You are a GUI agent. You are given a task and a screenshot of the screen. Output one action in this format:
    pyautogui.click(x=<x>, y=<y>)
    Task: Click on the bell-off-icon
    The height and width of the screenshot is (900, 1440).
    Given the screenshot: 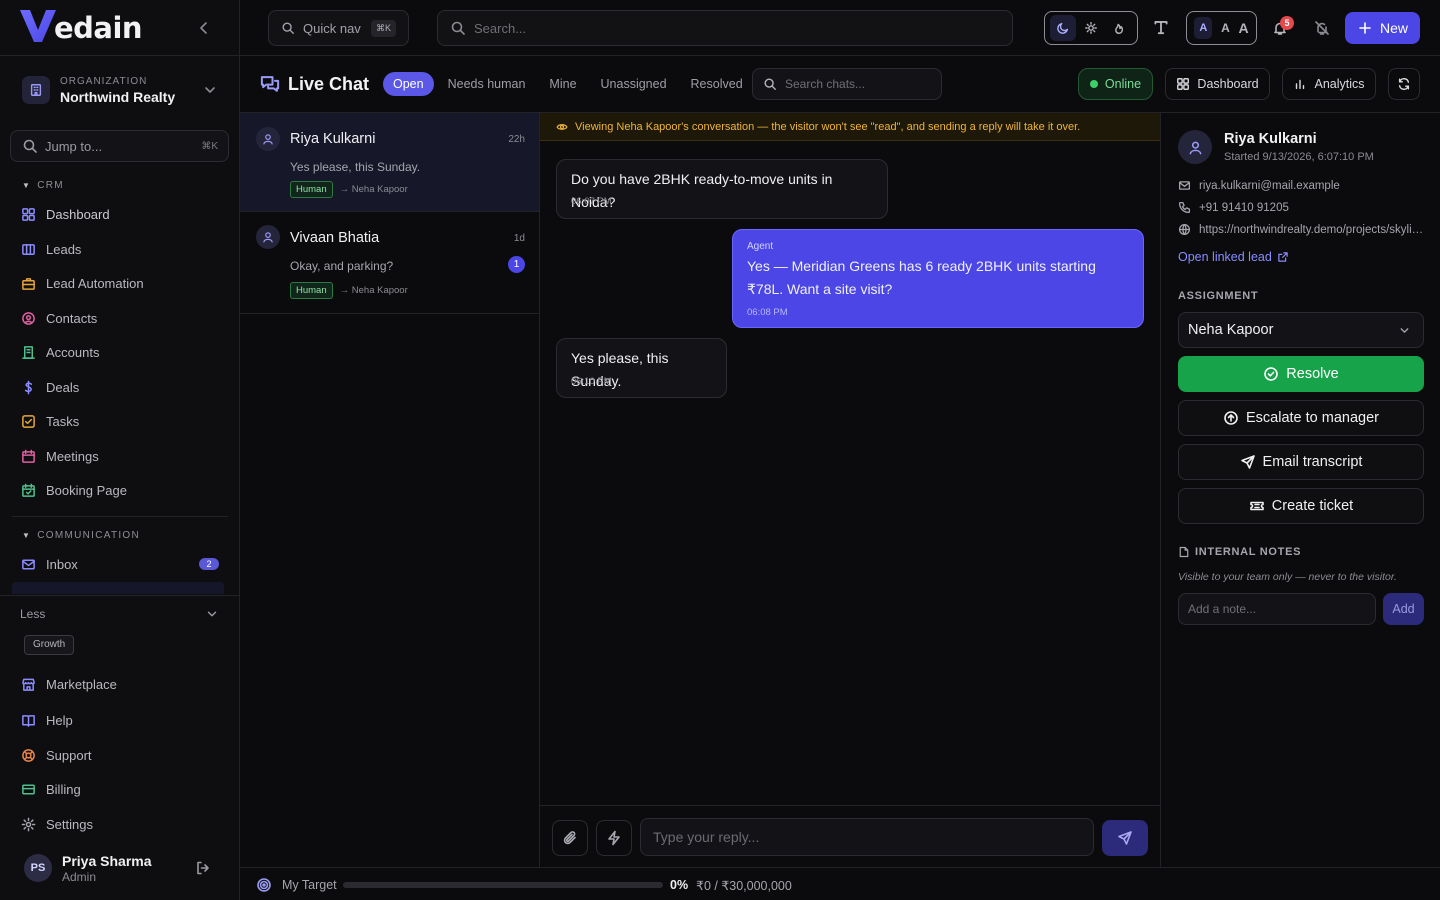 What is the action you would take?
    pyautogui.click(x=1322, y=28)
    